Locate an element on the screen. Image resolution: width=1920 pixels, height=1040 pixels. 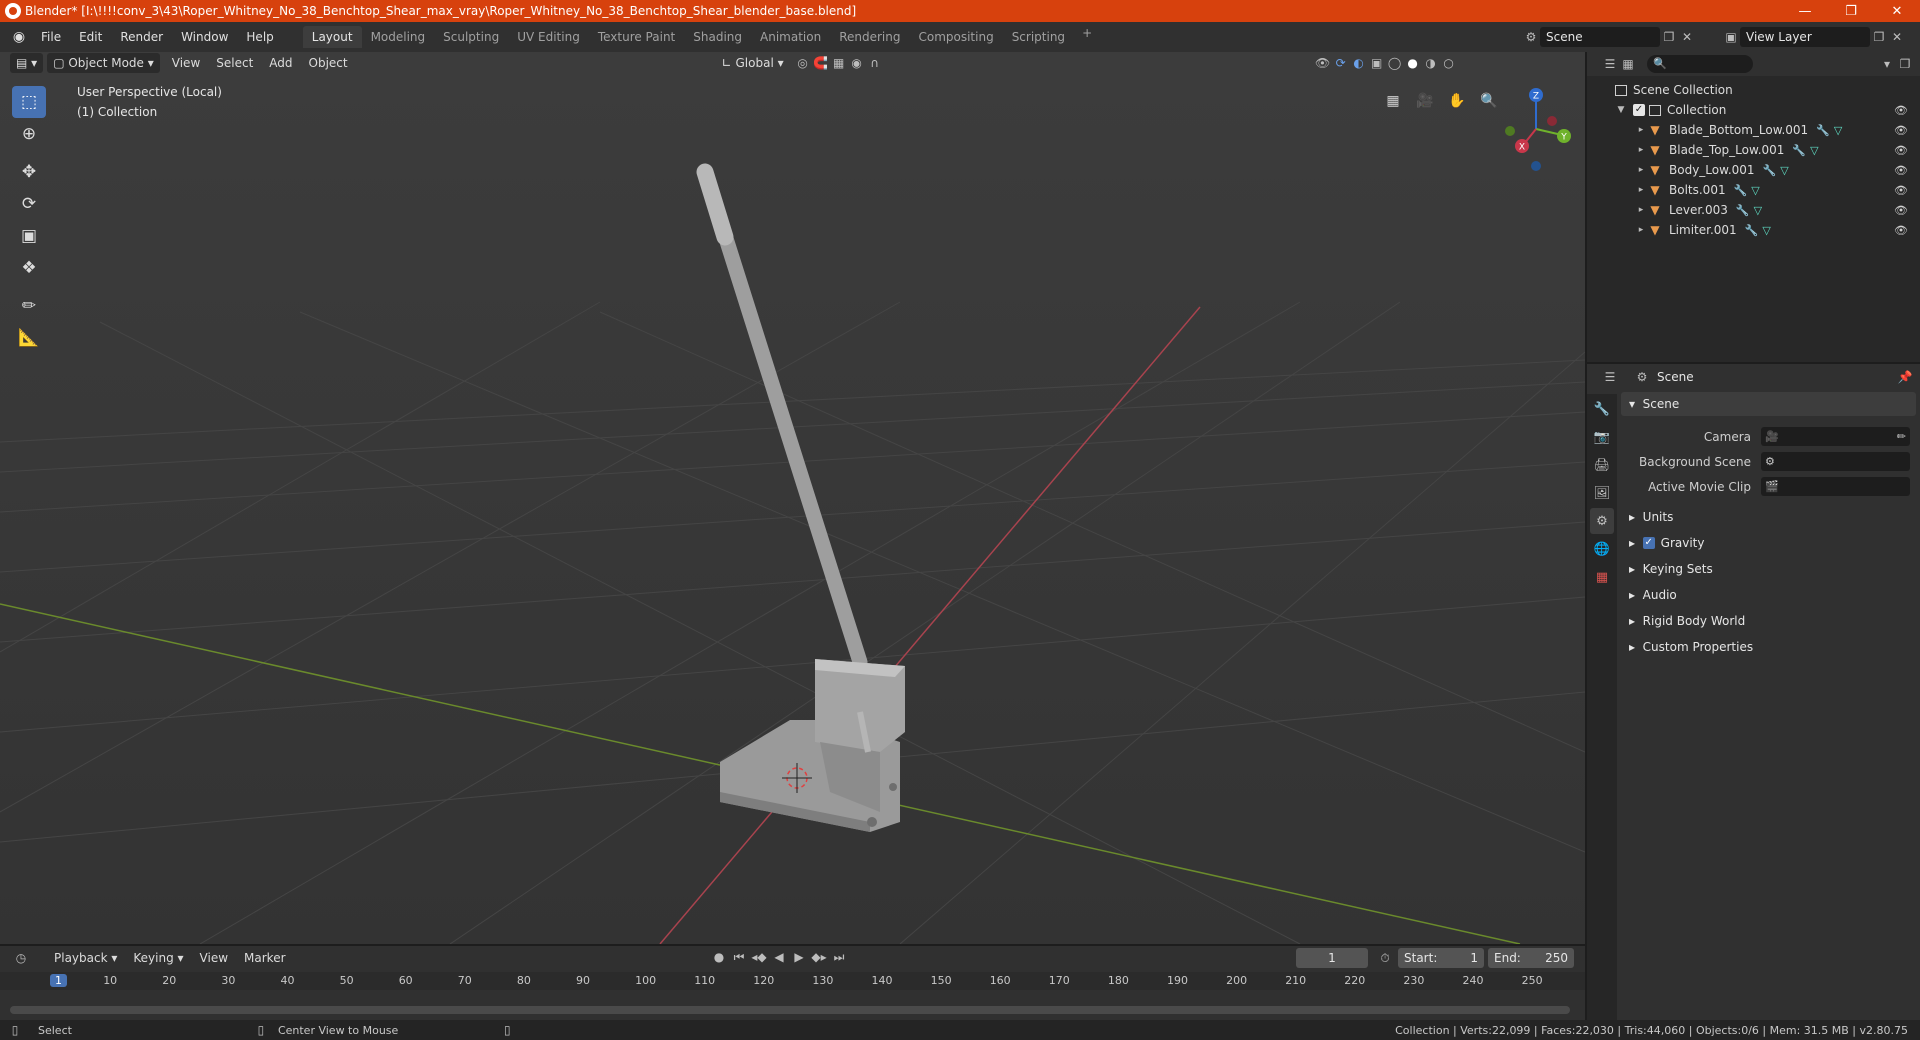
gravity-checkbox: ✓ is located at coordinates (1648, 543).